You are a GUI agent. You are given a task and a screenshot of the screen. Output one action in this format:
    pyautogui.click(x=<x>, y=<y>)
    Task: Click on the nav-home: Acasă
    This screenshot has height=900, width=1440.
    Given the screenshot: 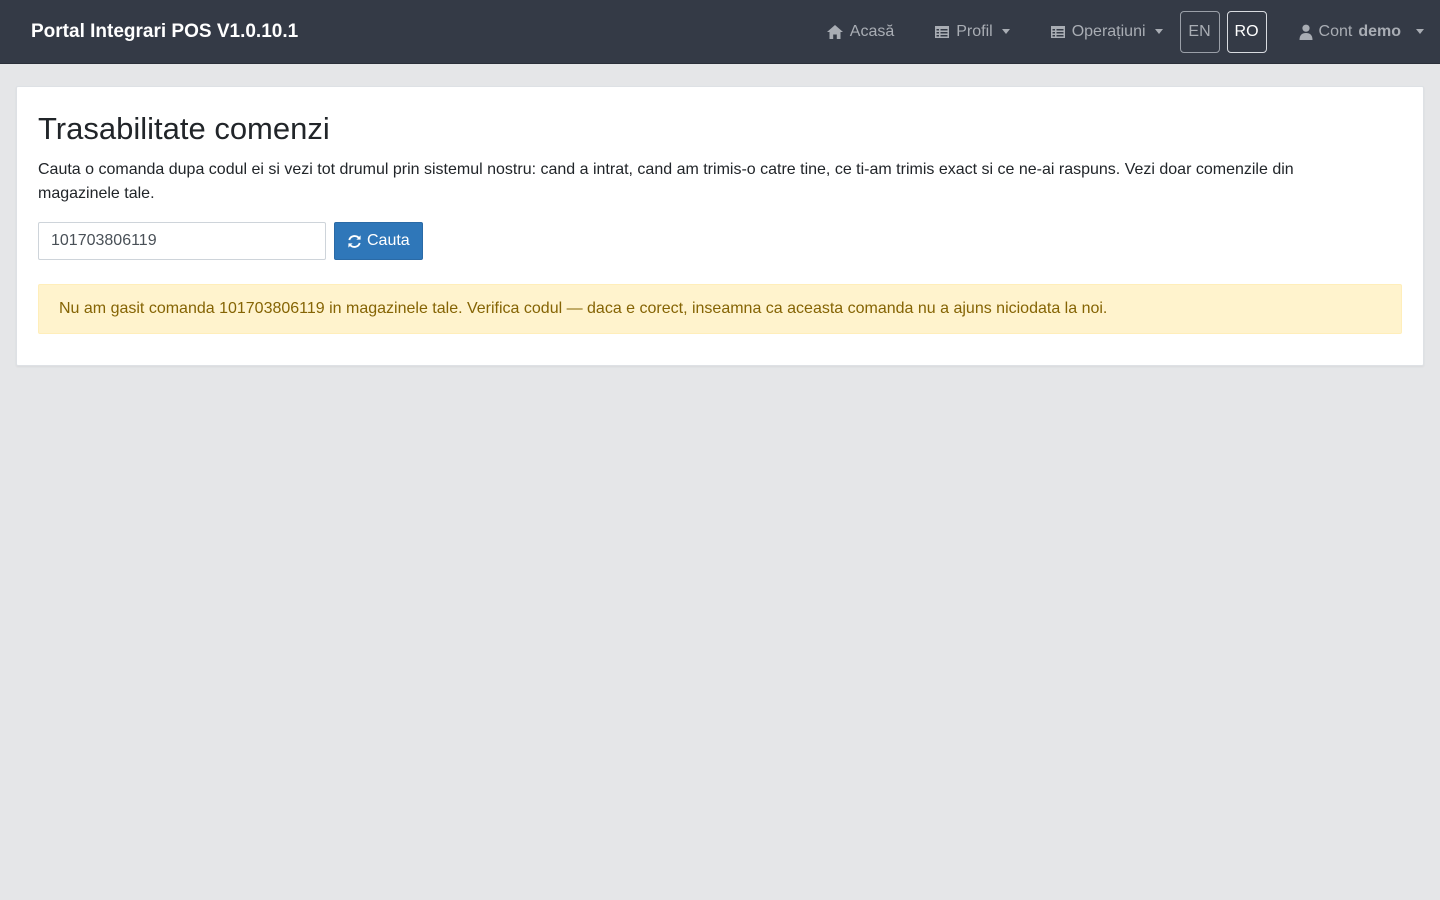 What is the action you would take?
    pyautogui.click(x=860, y=32)
    